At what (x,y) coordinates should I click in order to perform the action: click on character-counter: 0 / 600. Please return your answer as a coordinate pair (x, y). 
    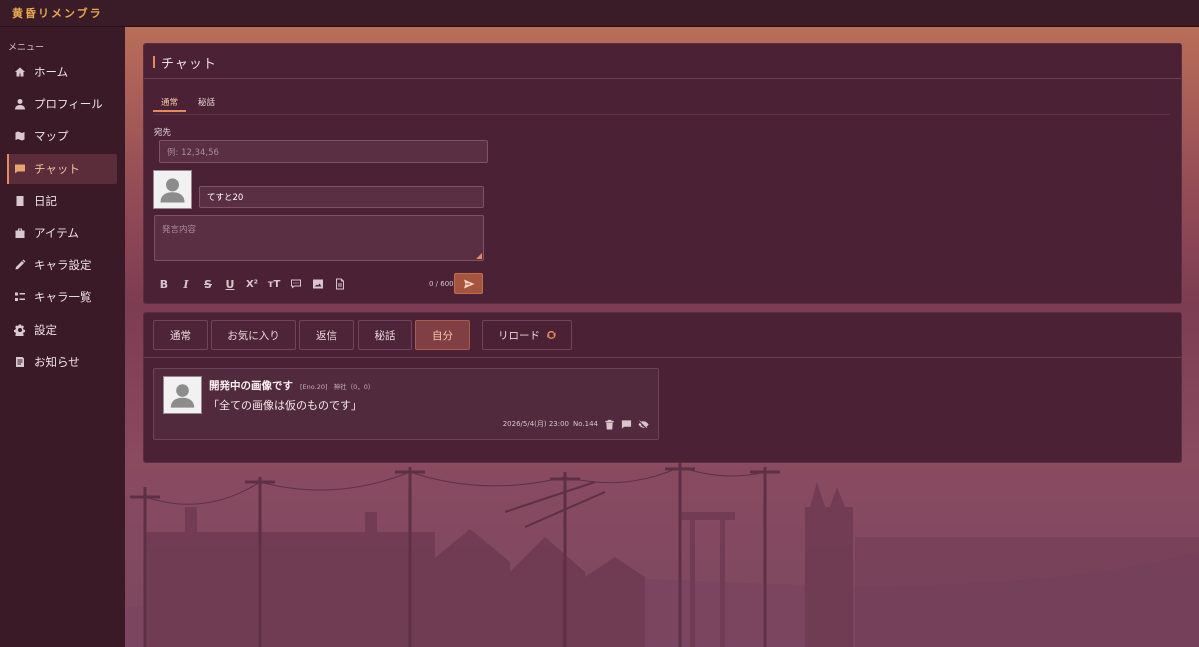
    Looking at the image, I should click on (441, 284).